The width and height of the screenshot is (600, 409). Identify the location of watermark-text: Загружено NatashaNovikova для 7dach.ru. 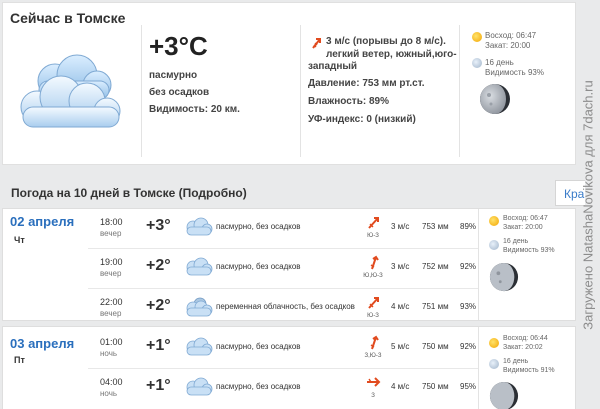
(588, 204).